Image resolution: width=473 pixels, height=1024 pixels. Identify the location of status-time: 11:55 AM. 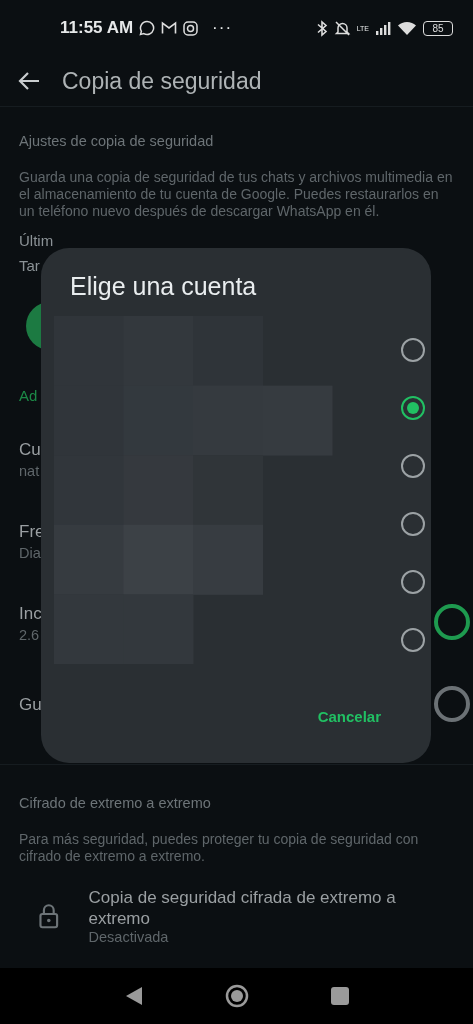
(97, 28).